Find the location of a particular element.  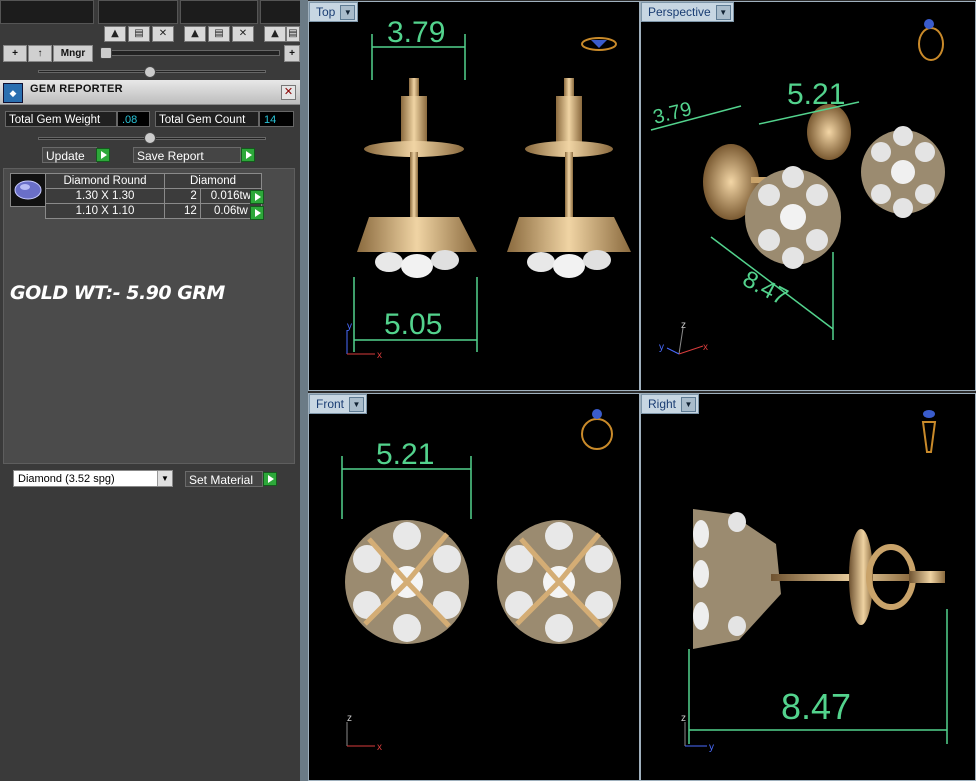

right-view-render: 8.47 z y is located at coordinates (814, 581).